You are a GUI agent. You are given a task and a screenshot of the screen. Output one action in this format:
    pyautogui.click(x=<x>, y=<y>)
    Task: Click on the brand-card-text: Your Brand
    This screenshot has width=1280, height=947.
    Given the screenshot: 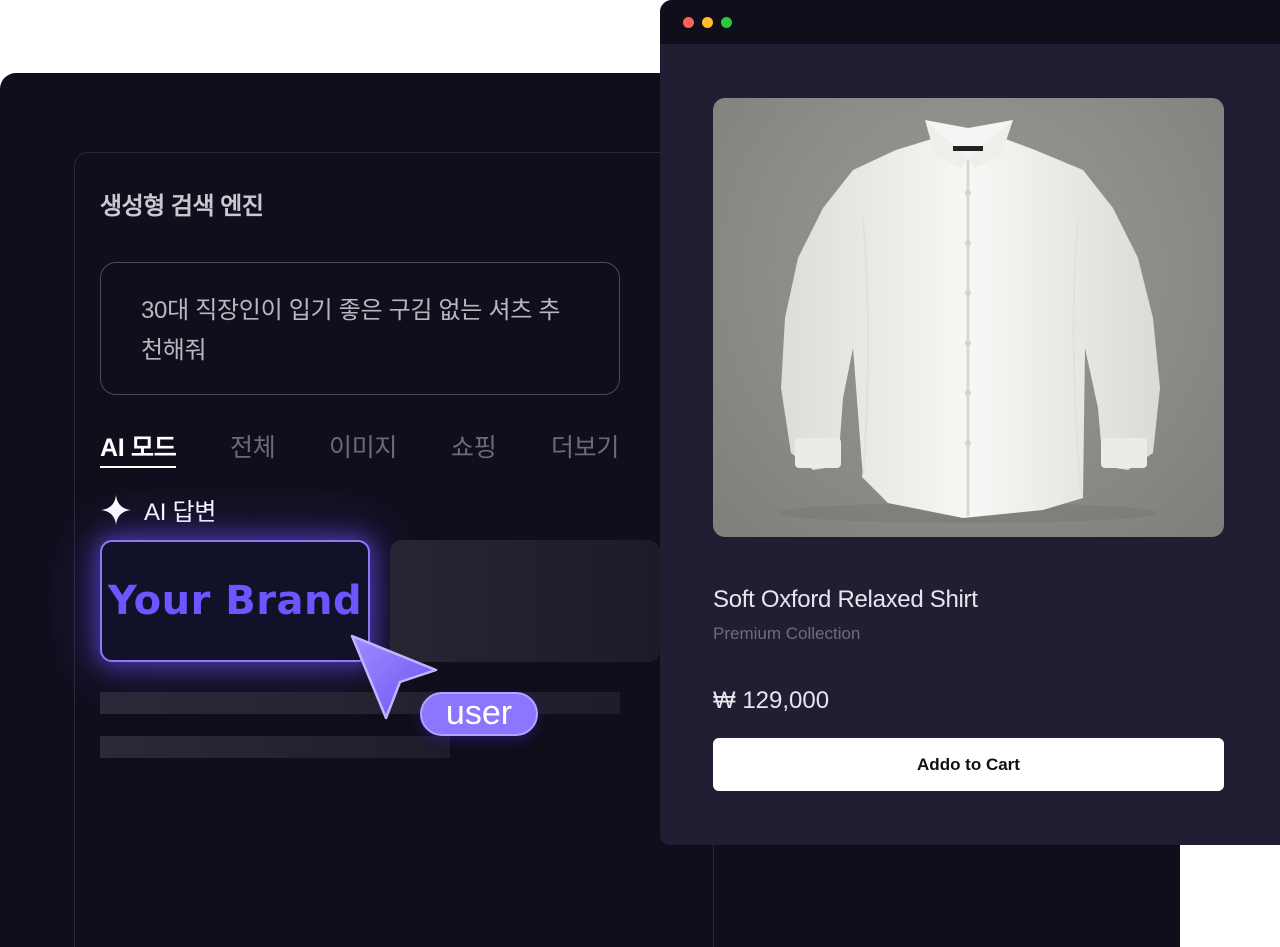 What is the action you would take?
    pyautogui.click(x=235, y=601)
    